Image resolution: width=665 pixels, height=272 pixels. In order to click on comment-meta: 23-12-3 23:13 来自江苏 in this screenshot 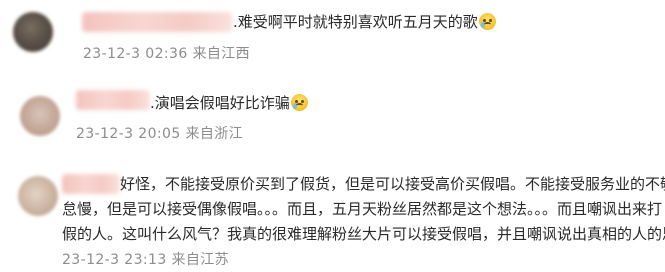, I will do `click(146, 260)`.